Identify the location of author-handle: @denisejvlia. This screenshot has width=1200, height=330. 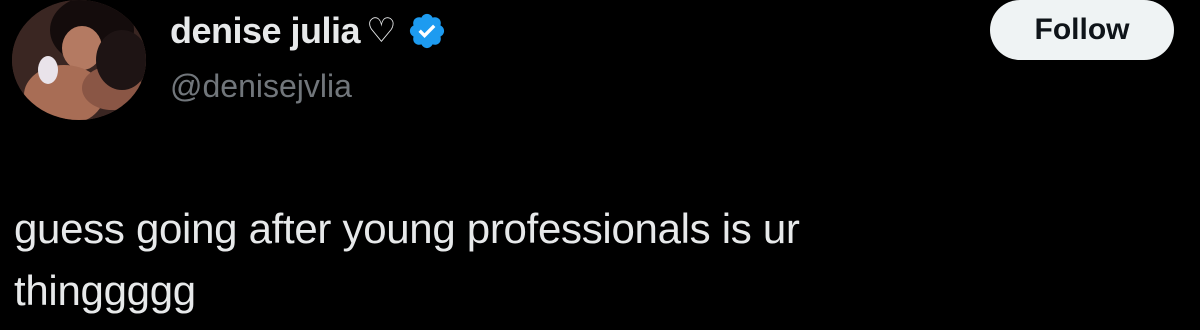
(261, 86).